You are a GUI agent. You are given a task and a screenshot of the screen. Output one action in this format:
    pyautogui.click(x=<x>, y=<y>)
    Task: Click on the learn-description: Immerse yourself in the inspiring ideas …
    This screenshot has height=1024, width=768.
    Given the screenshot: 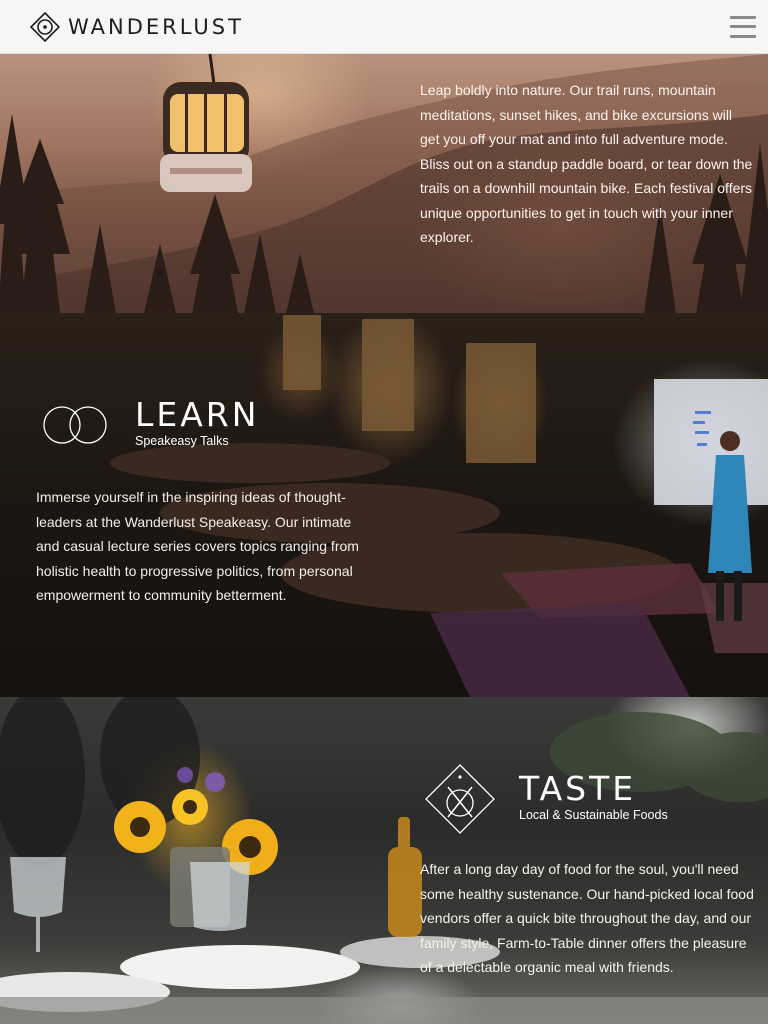 What is the action you would take?
    pyautogui.click(x=197, y=546)
    